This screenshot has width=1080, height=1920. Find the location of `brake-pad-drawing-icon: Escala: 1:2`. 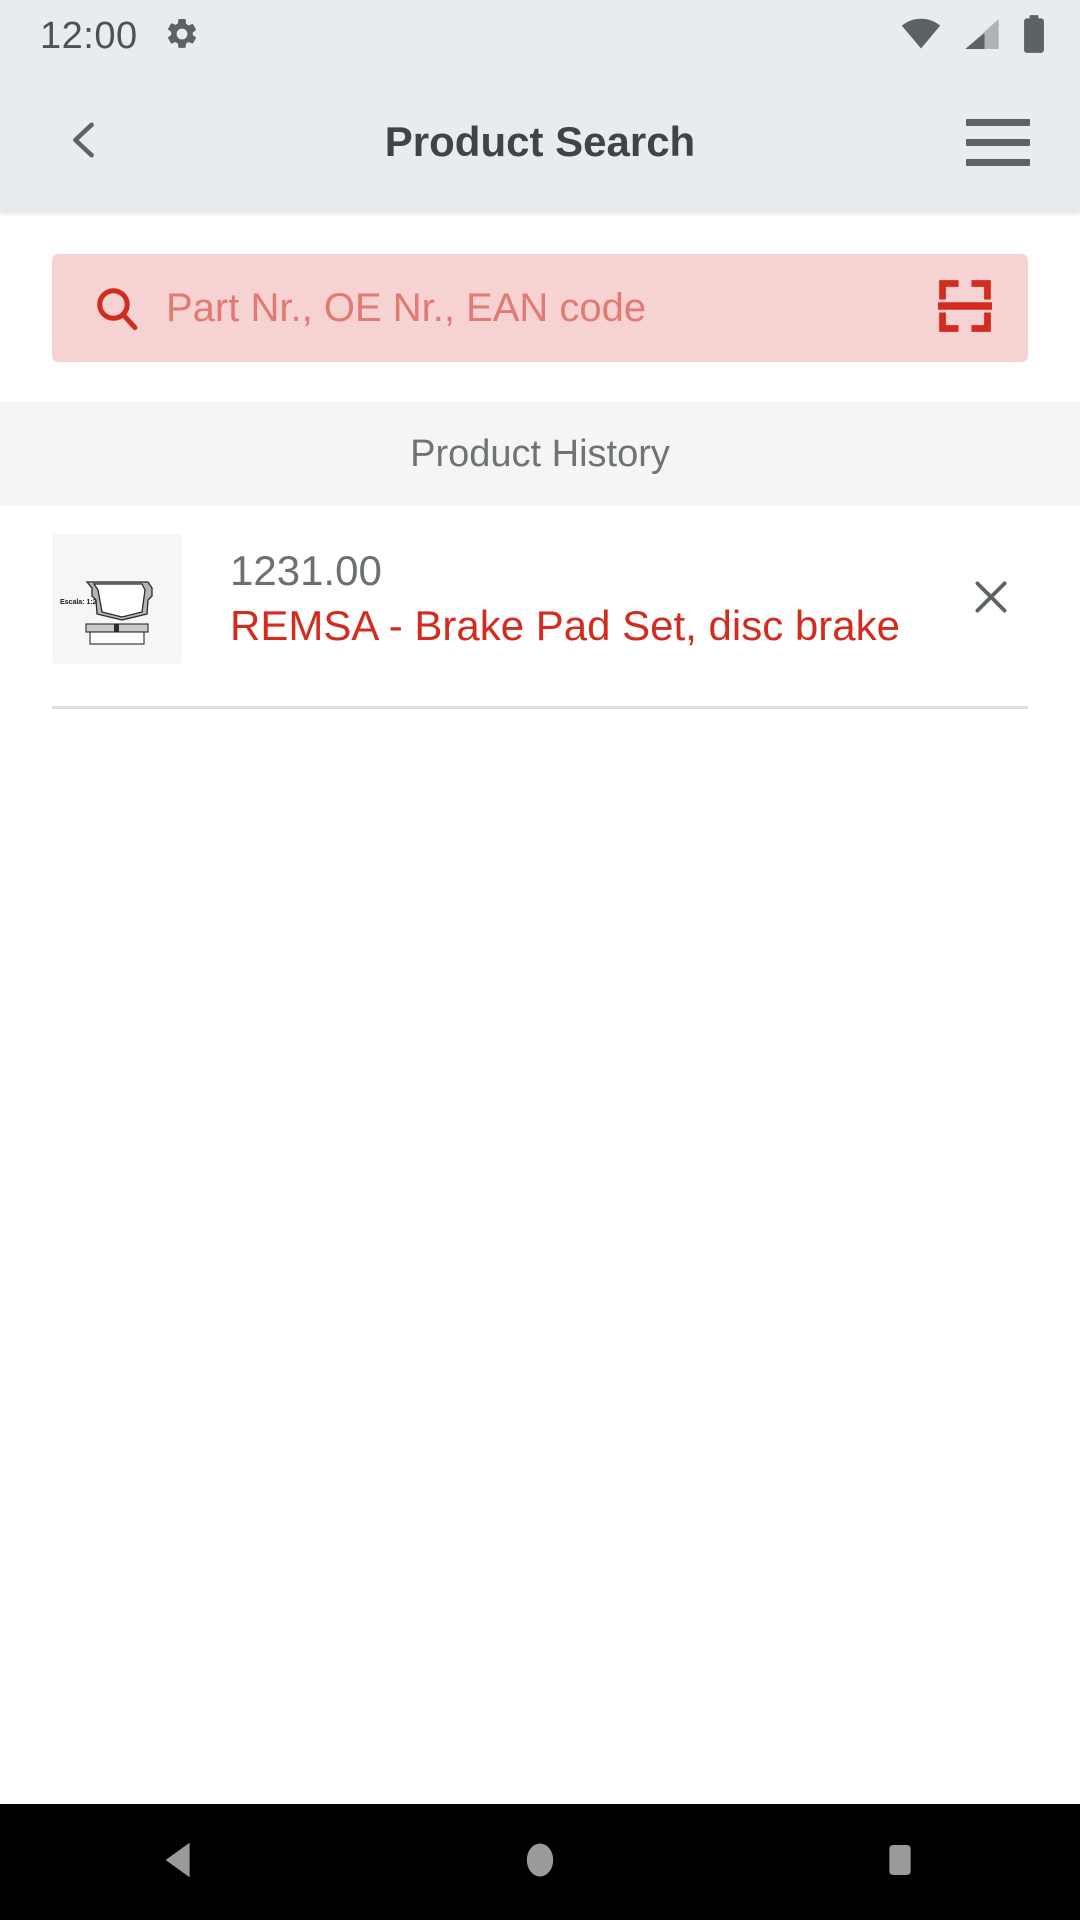

brake-pad-drawing-icon: Escala: 1:2 is located at coordinates (117, 599).